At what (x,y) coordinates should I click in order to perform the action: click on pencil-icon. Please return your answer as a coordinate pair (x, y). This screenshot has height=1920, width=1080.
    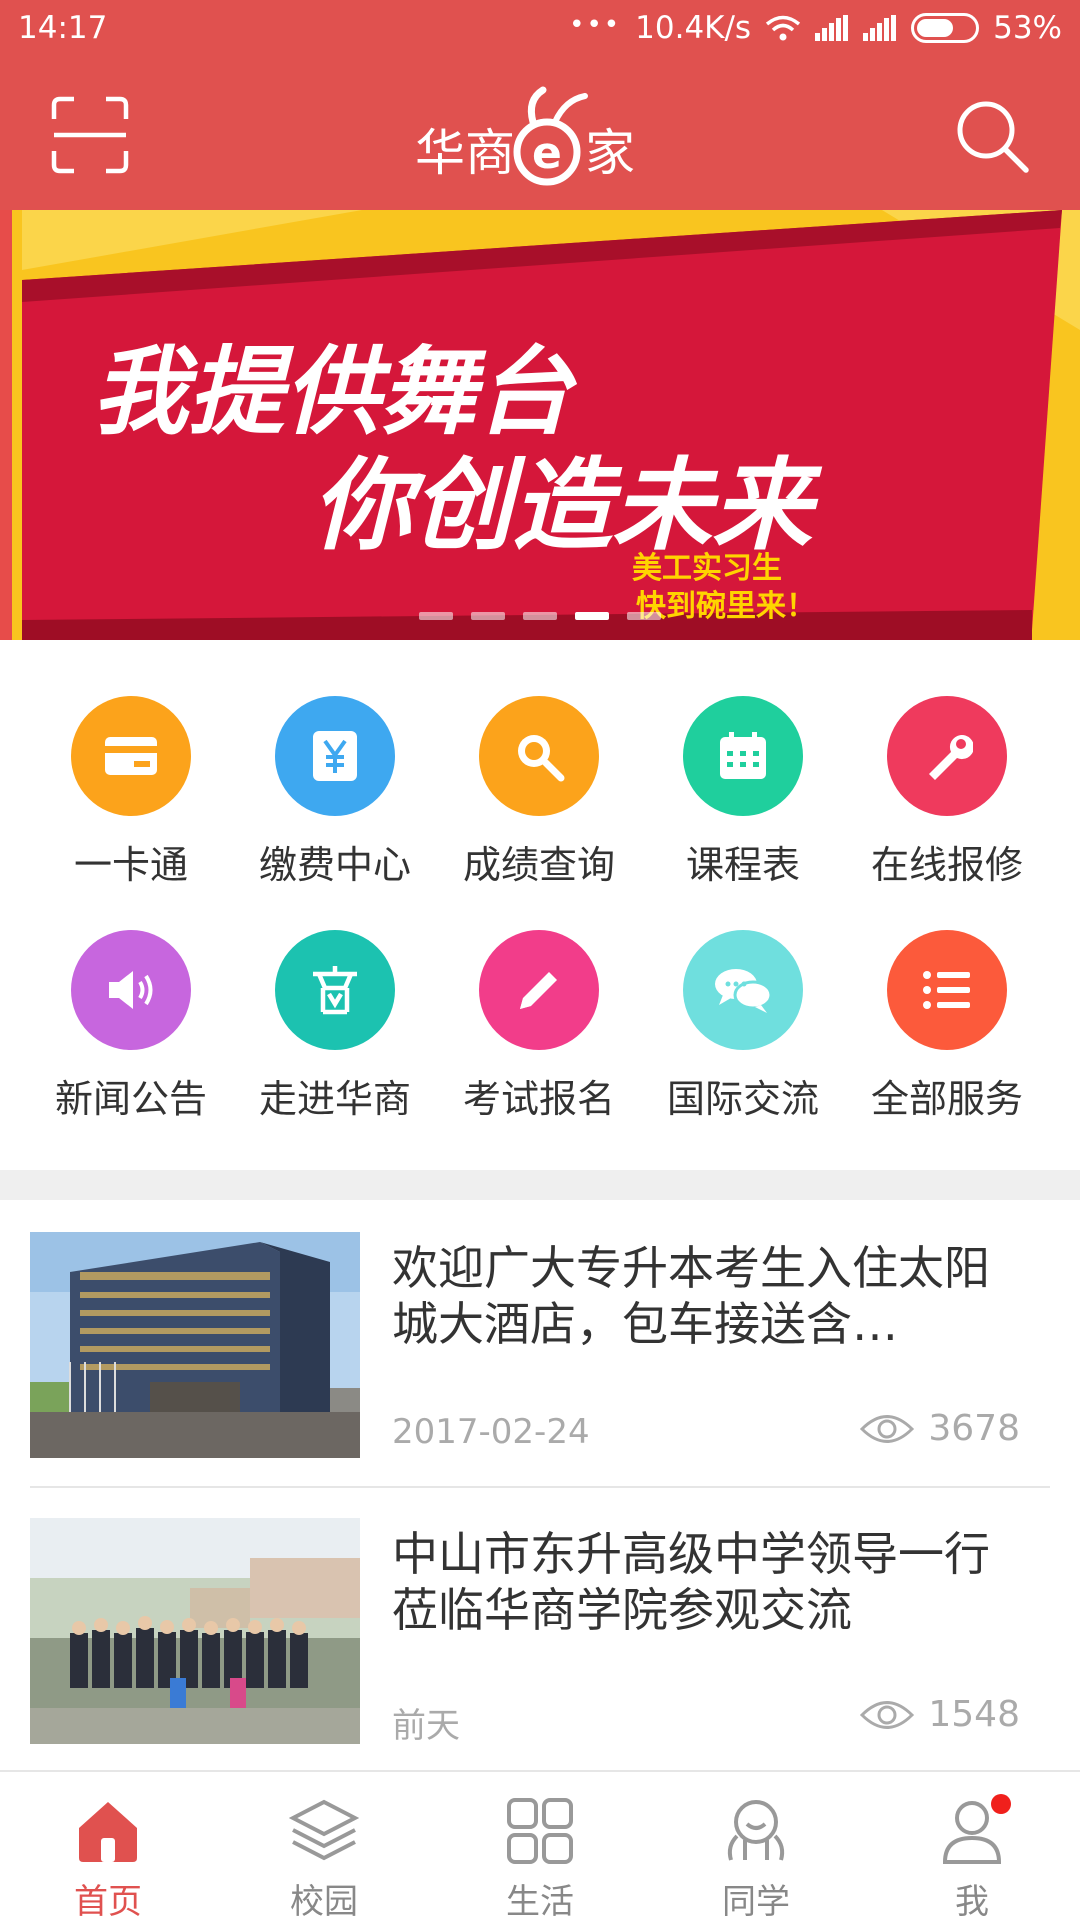
    Looking at the image, I should click on (539, 990).